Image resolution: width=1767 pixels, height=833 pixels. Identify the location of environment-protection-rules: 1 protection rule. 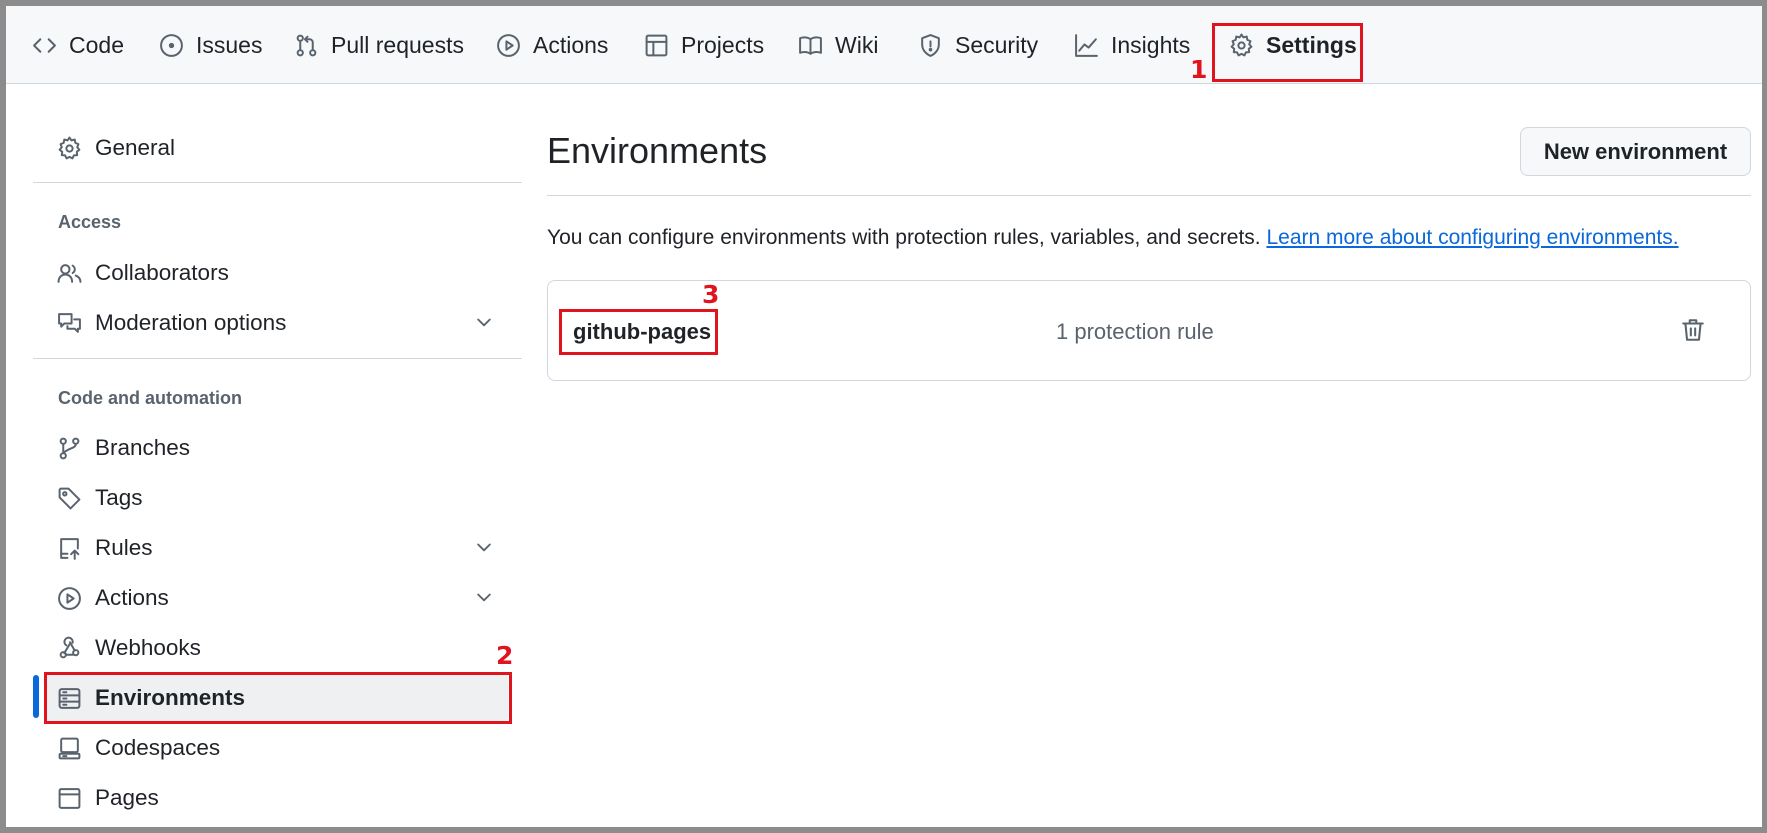
(1135, 331).